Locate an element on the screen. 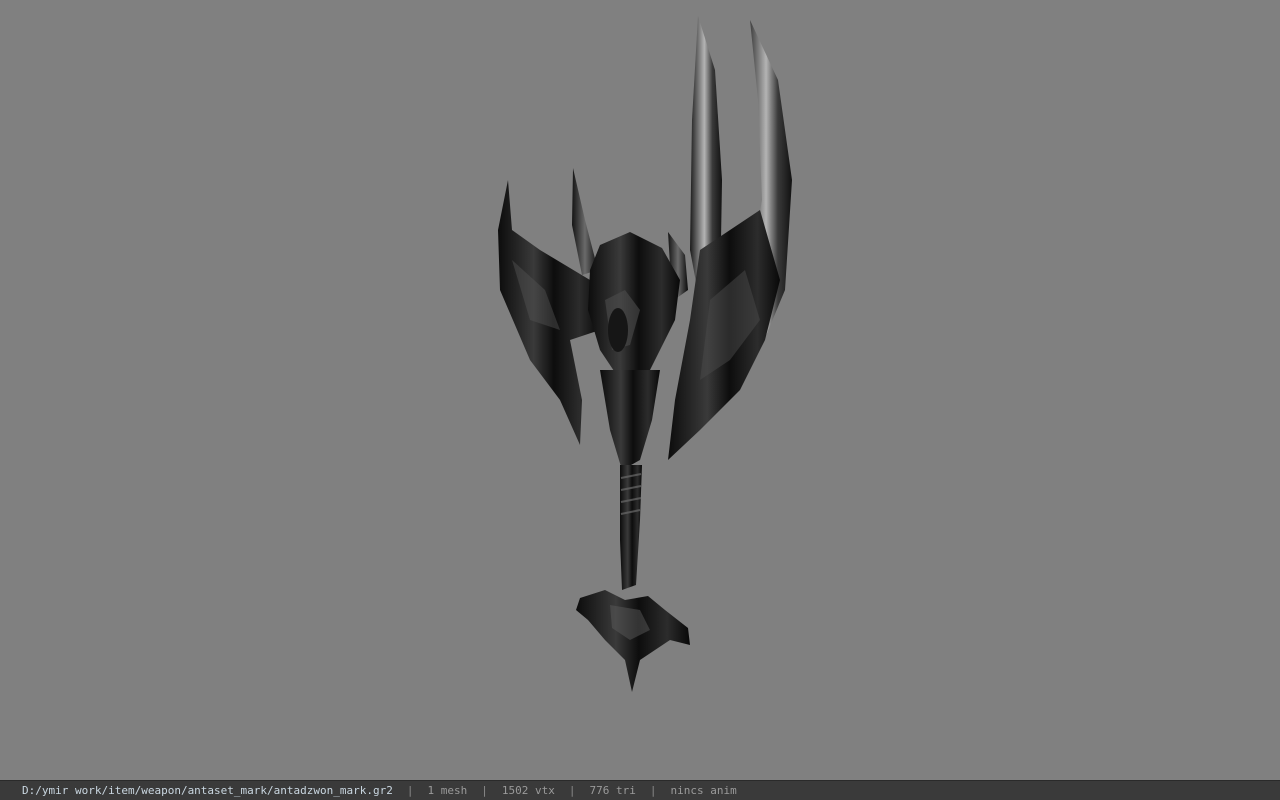  mesh-count: 1 mesh is located at coordinates (447, 790).